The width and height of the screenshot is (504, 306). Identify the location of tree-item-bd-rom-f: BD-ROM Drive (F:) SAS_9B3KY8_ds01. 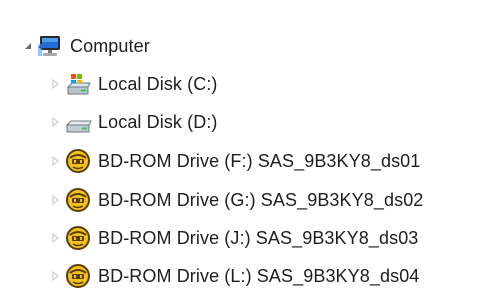
(235, 161).